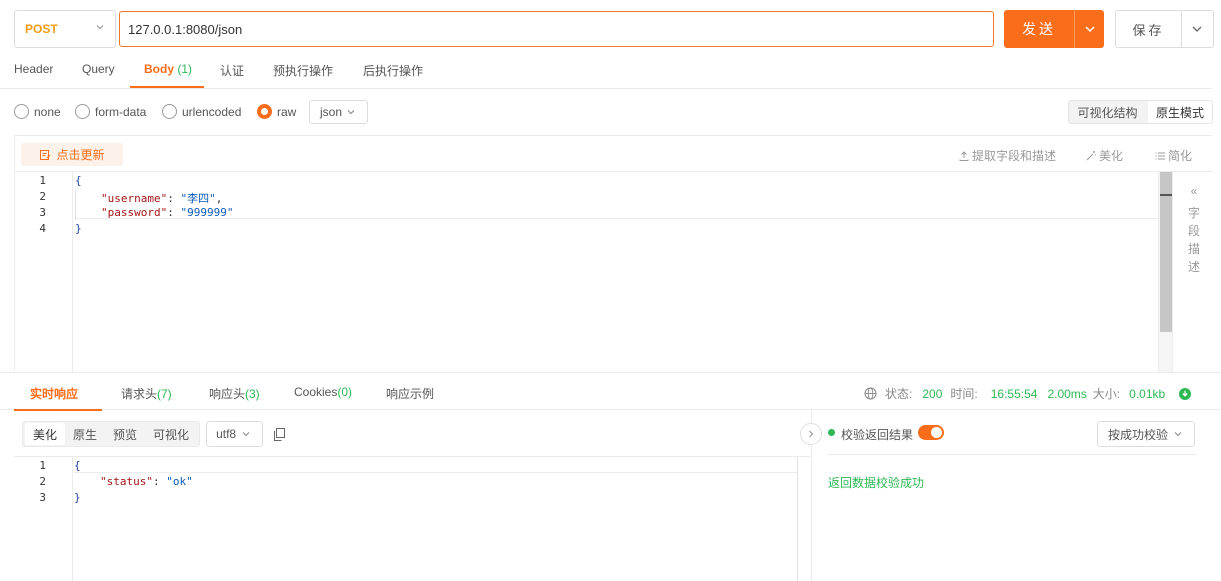 This screenshot has width=1221, height=581. I want to click on verify-mode-select: 按成功校验, so click(1146, 434).